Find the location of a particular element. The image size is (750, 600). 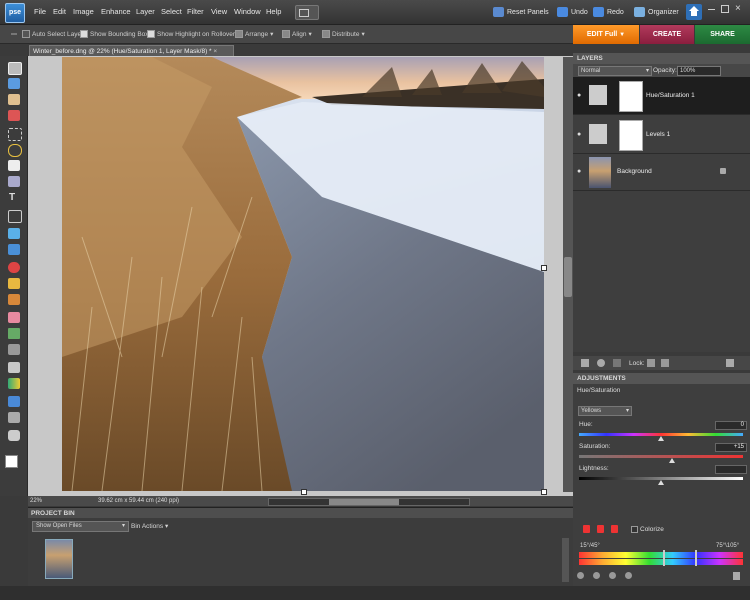

tab-edit: EDIT Full ▼ is located at coordinates (606, 34).